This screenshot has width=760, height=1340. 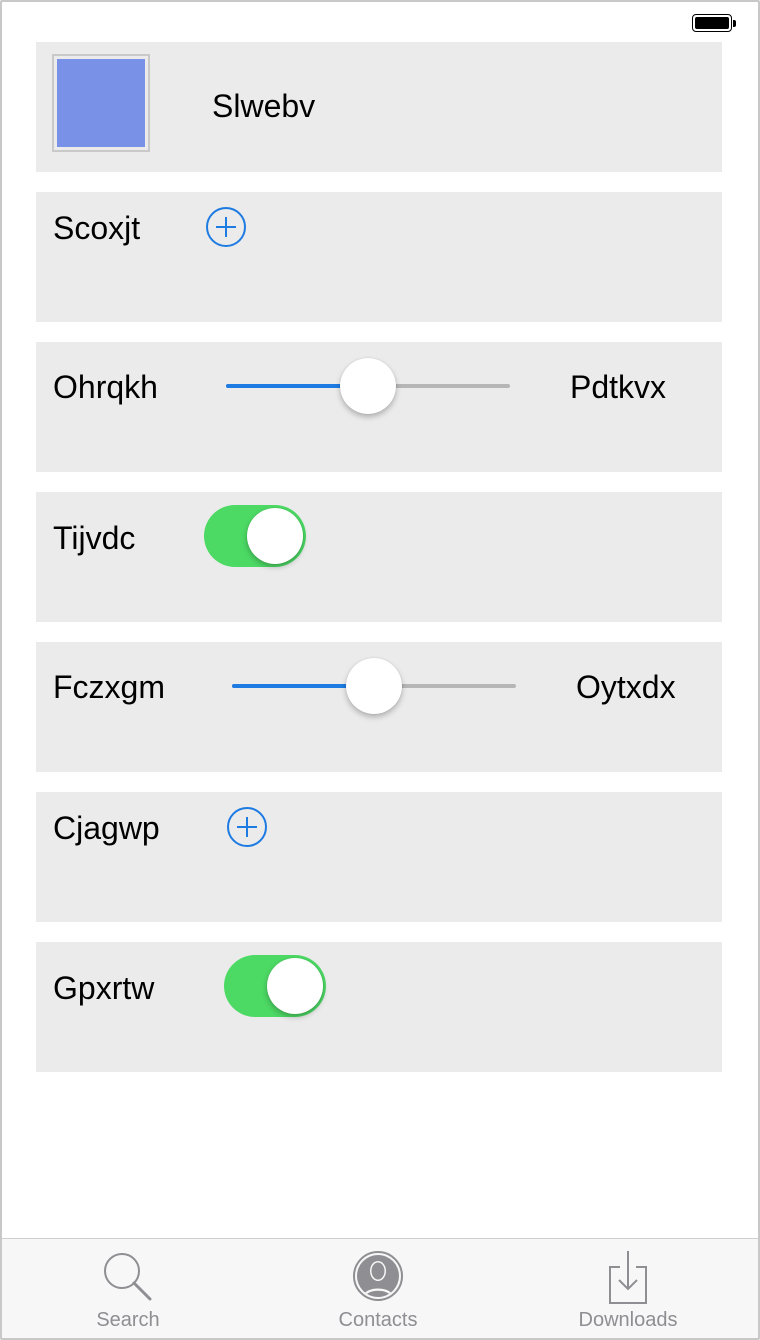 I want to click on tab-contacts: Contacts, so click(x=378, y=1288).